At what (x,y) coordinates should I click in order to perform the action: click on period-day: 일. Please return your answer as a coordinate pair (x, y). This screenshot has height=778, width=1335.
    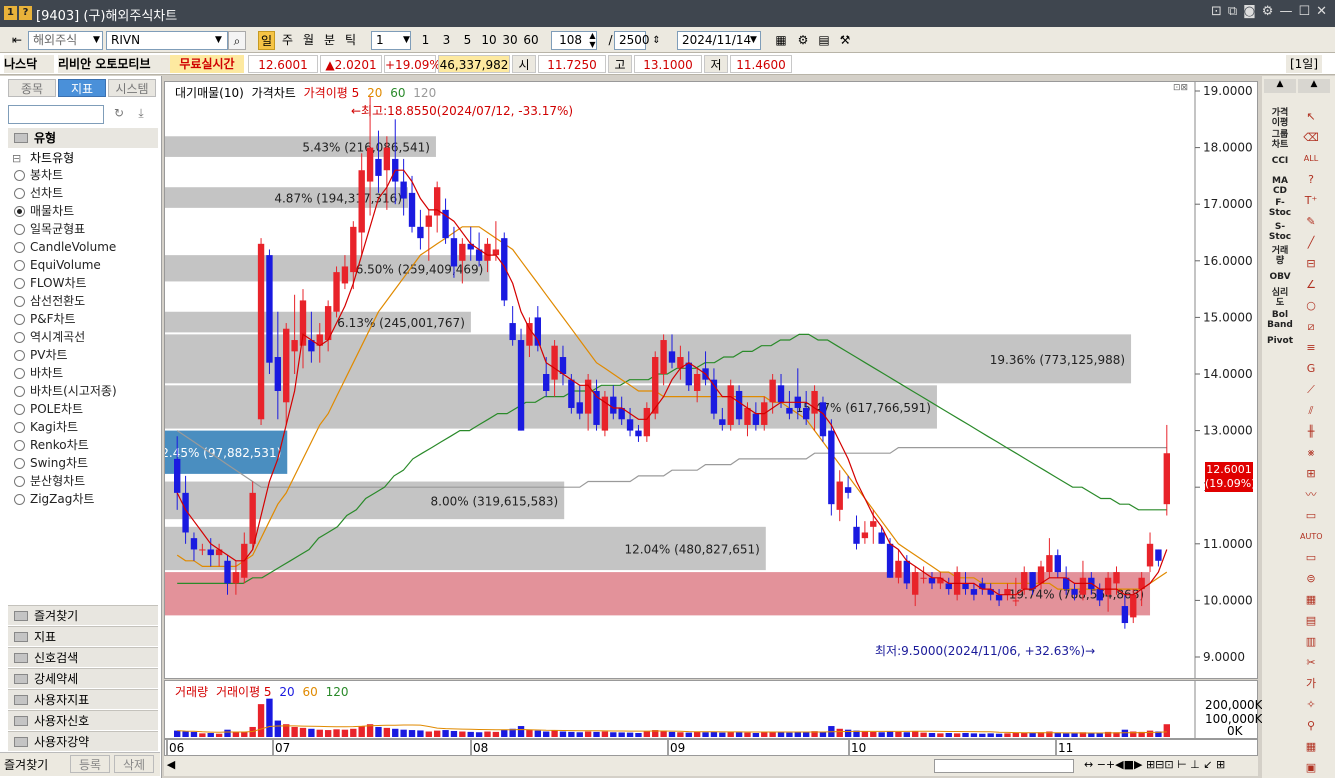
    Looking at the image, I should click on (266, 40).